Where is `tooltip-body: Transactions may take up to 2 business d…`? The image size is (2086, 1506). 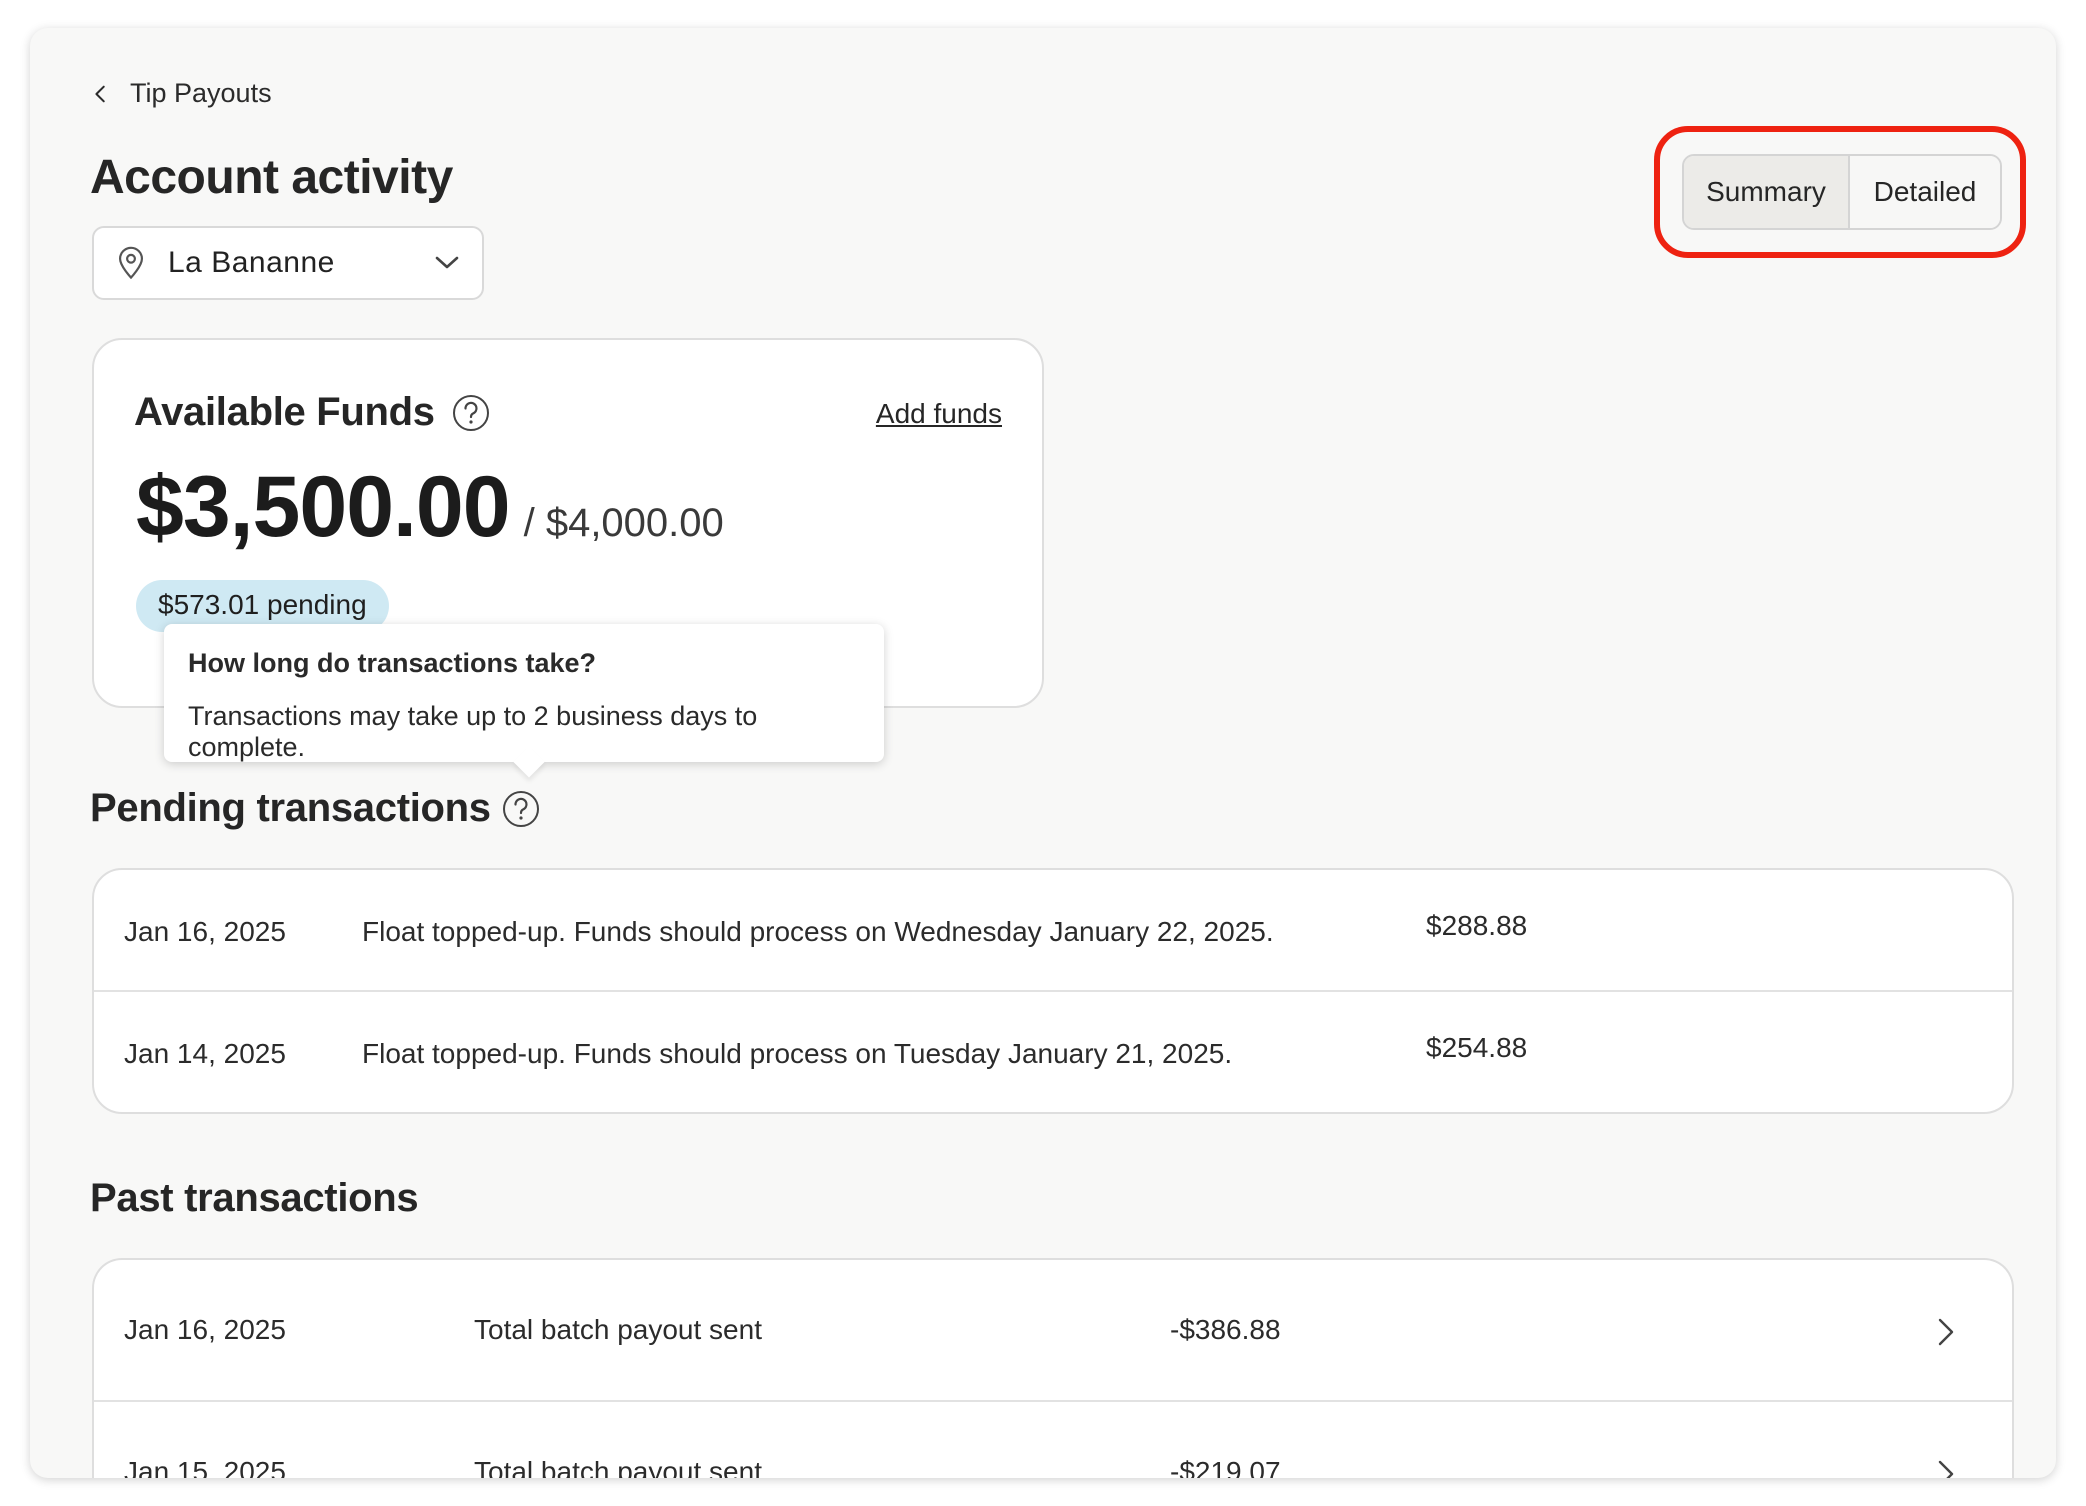
tooltip-body: Transactions may take up to 2 business d… is located at coordinates (473, 731).